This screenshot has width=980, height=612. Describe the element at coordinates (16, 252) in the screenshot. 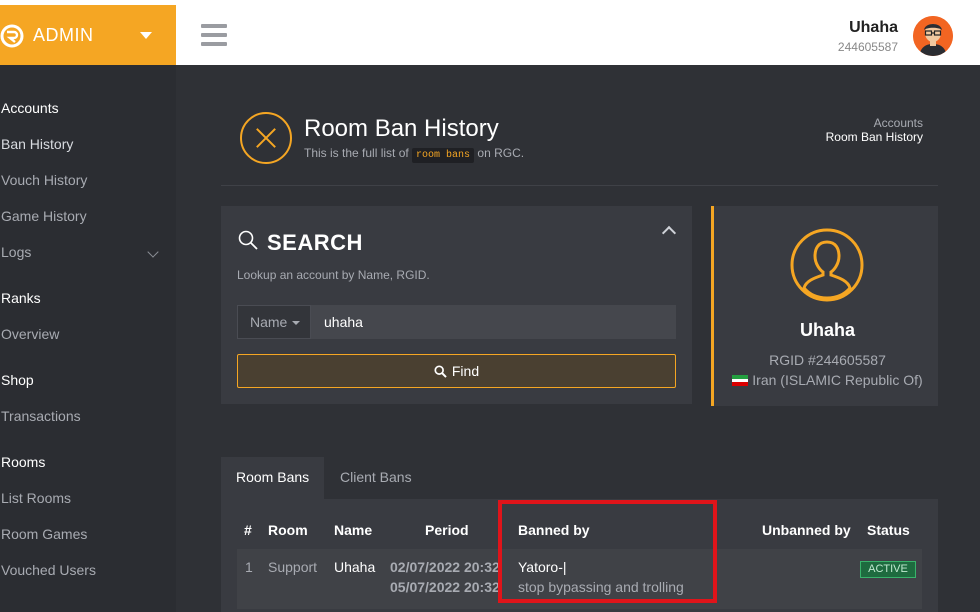

I see `nav-item-logs: Logs` at that location.